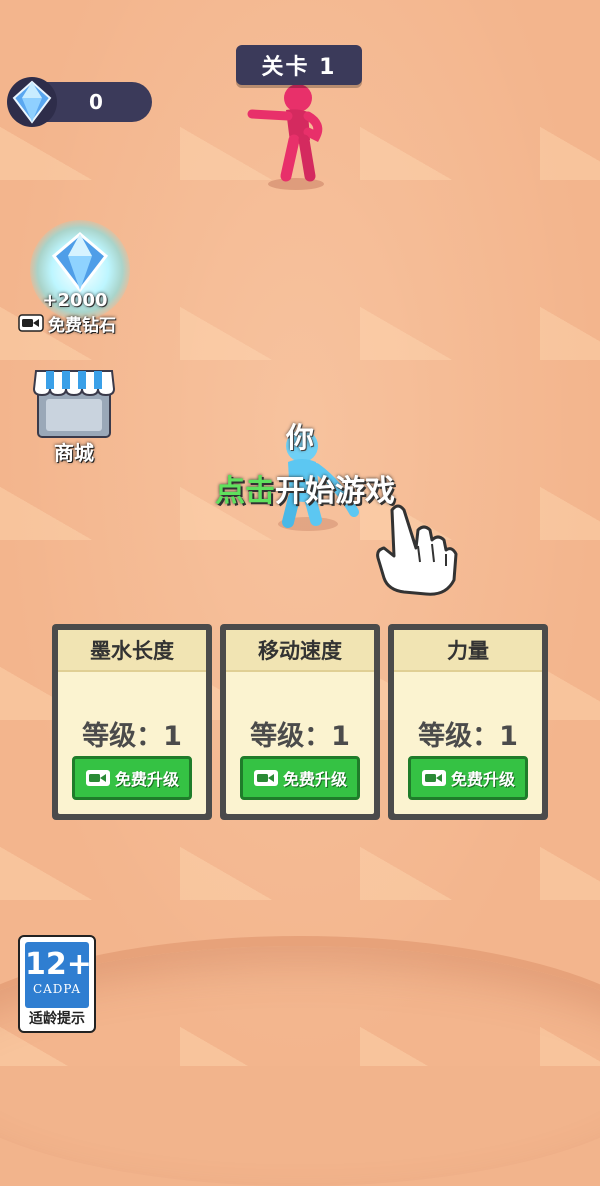  What do you see at coordinates (299, 67) in the screenshot?
I see `level-label: 关卡 1` at bounding box center [299, 67].